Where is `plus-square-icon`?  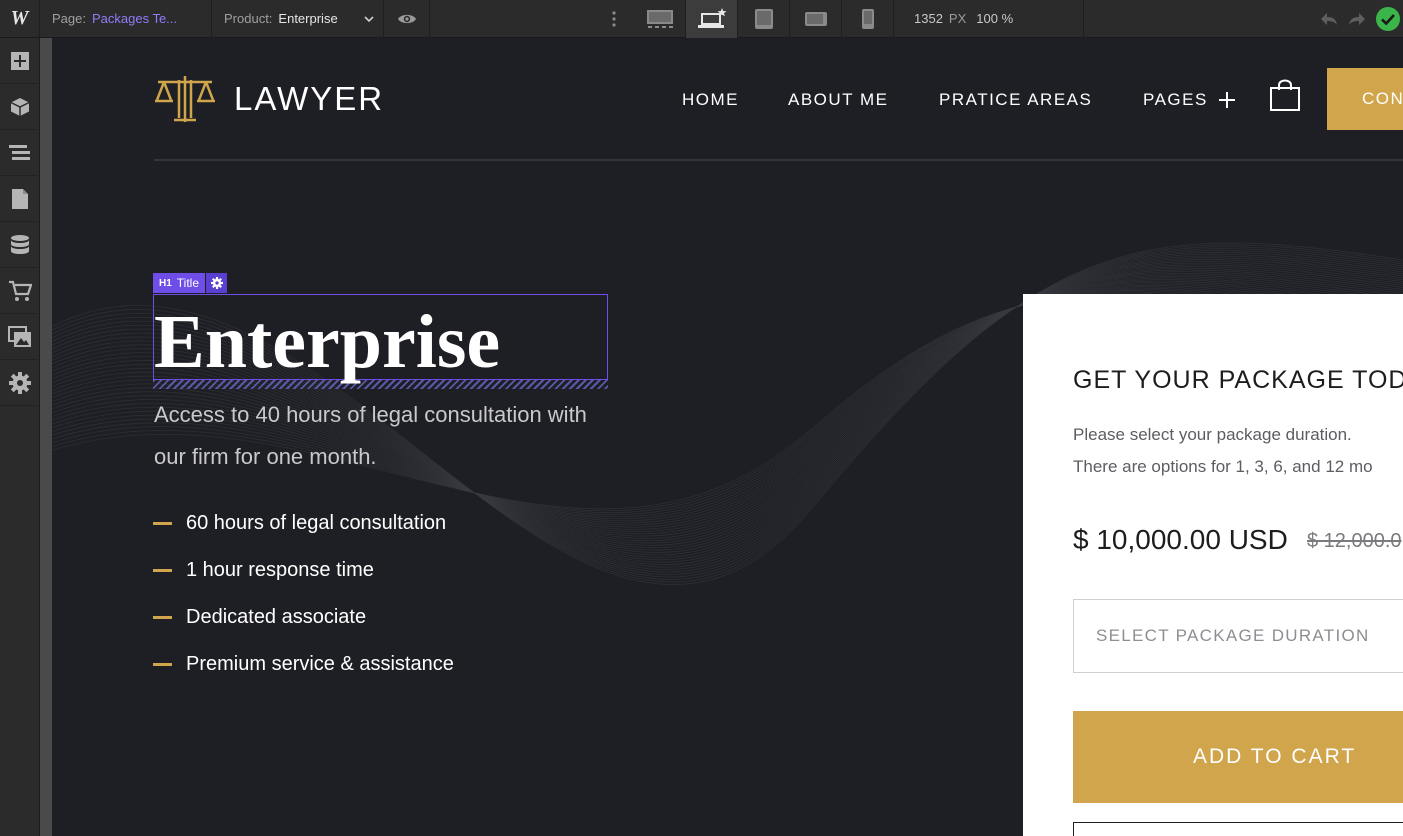 plus-square-icon is located at coordinates (20, 60).